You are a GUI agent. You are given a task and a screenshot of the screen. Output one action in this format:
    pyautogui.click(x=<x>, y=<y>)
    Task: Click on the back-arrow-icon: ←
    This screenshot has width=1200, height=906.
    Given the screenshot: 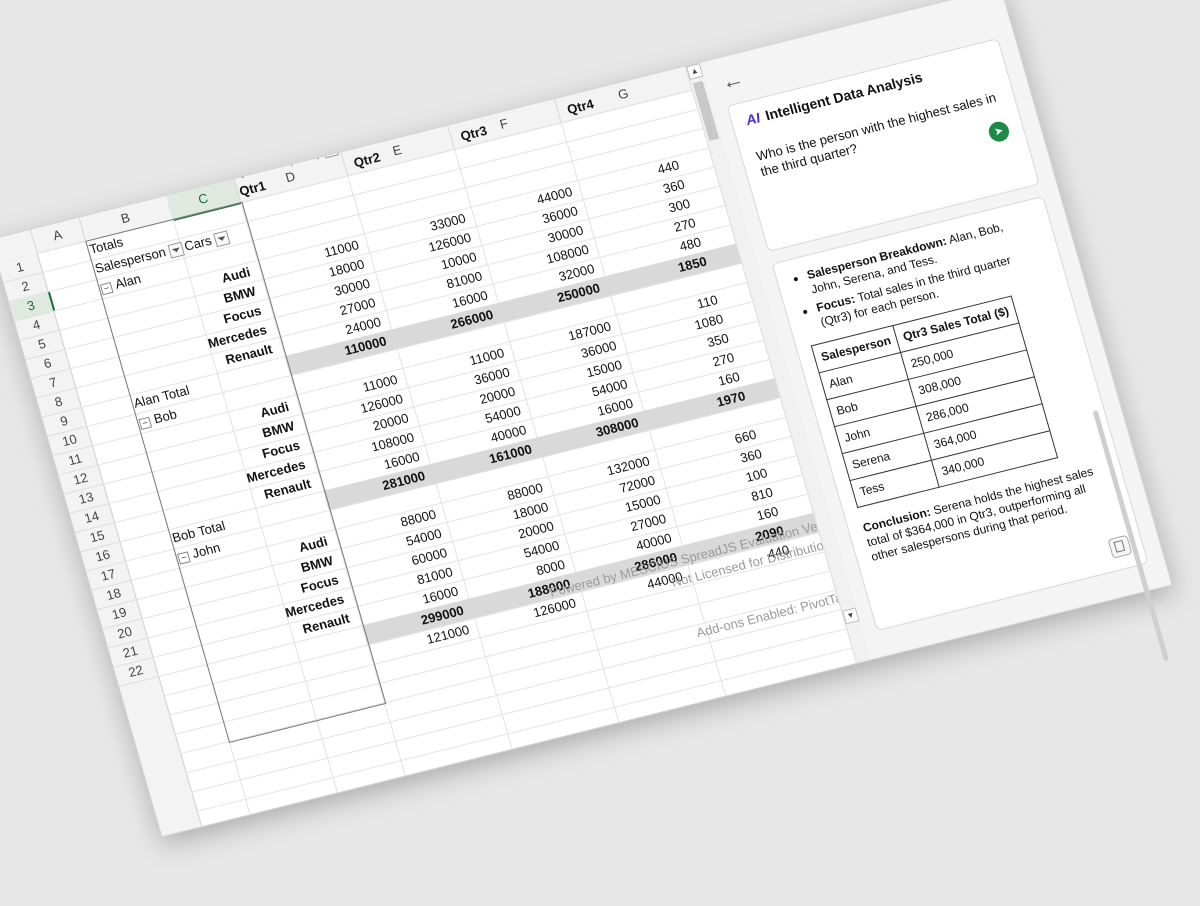 What is the action you would take?
    pyautogui.click(x=732, y=80)
    